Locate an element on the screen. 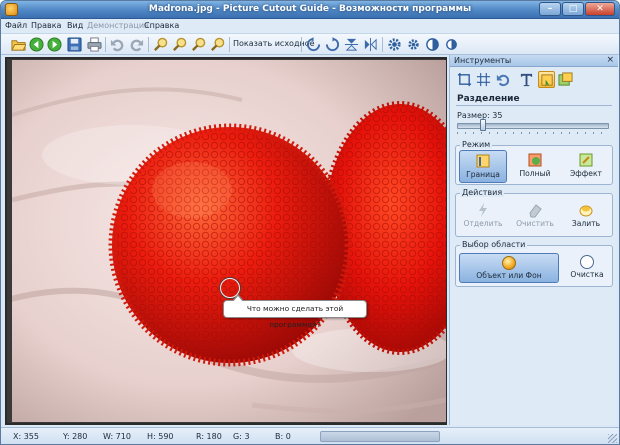 This screenshot has height=445, width=620. mode-border-label: Граница is located at coordinates (483, 174).